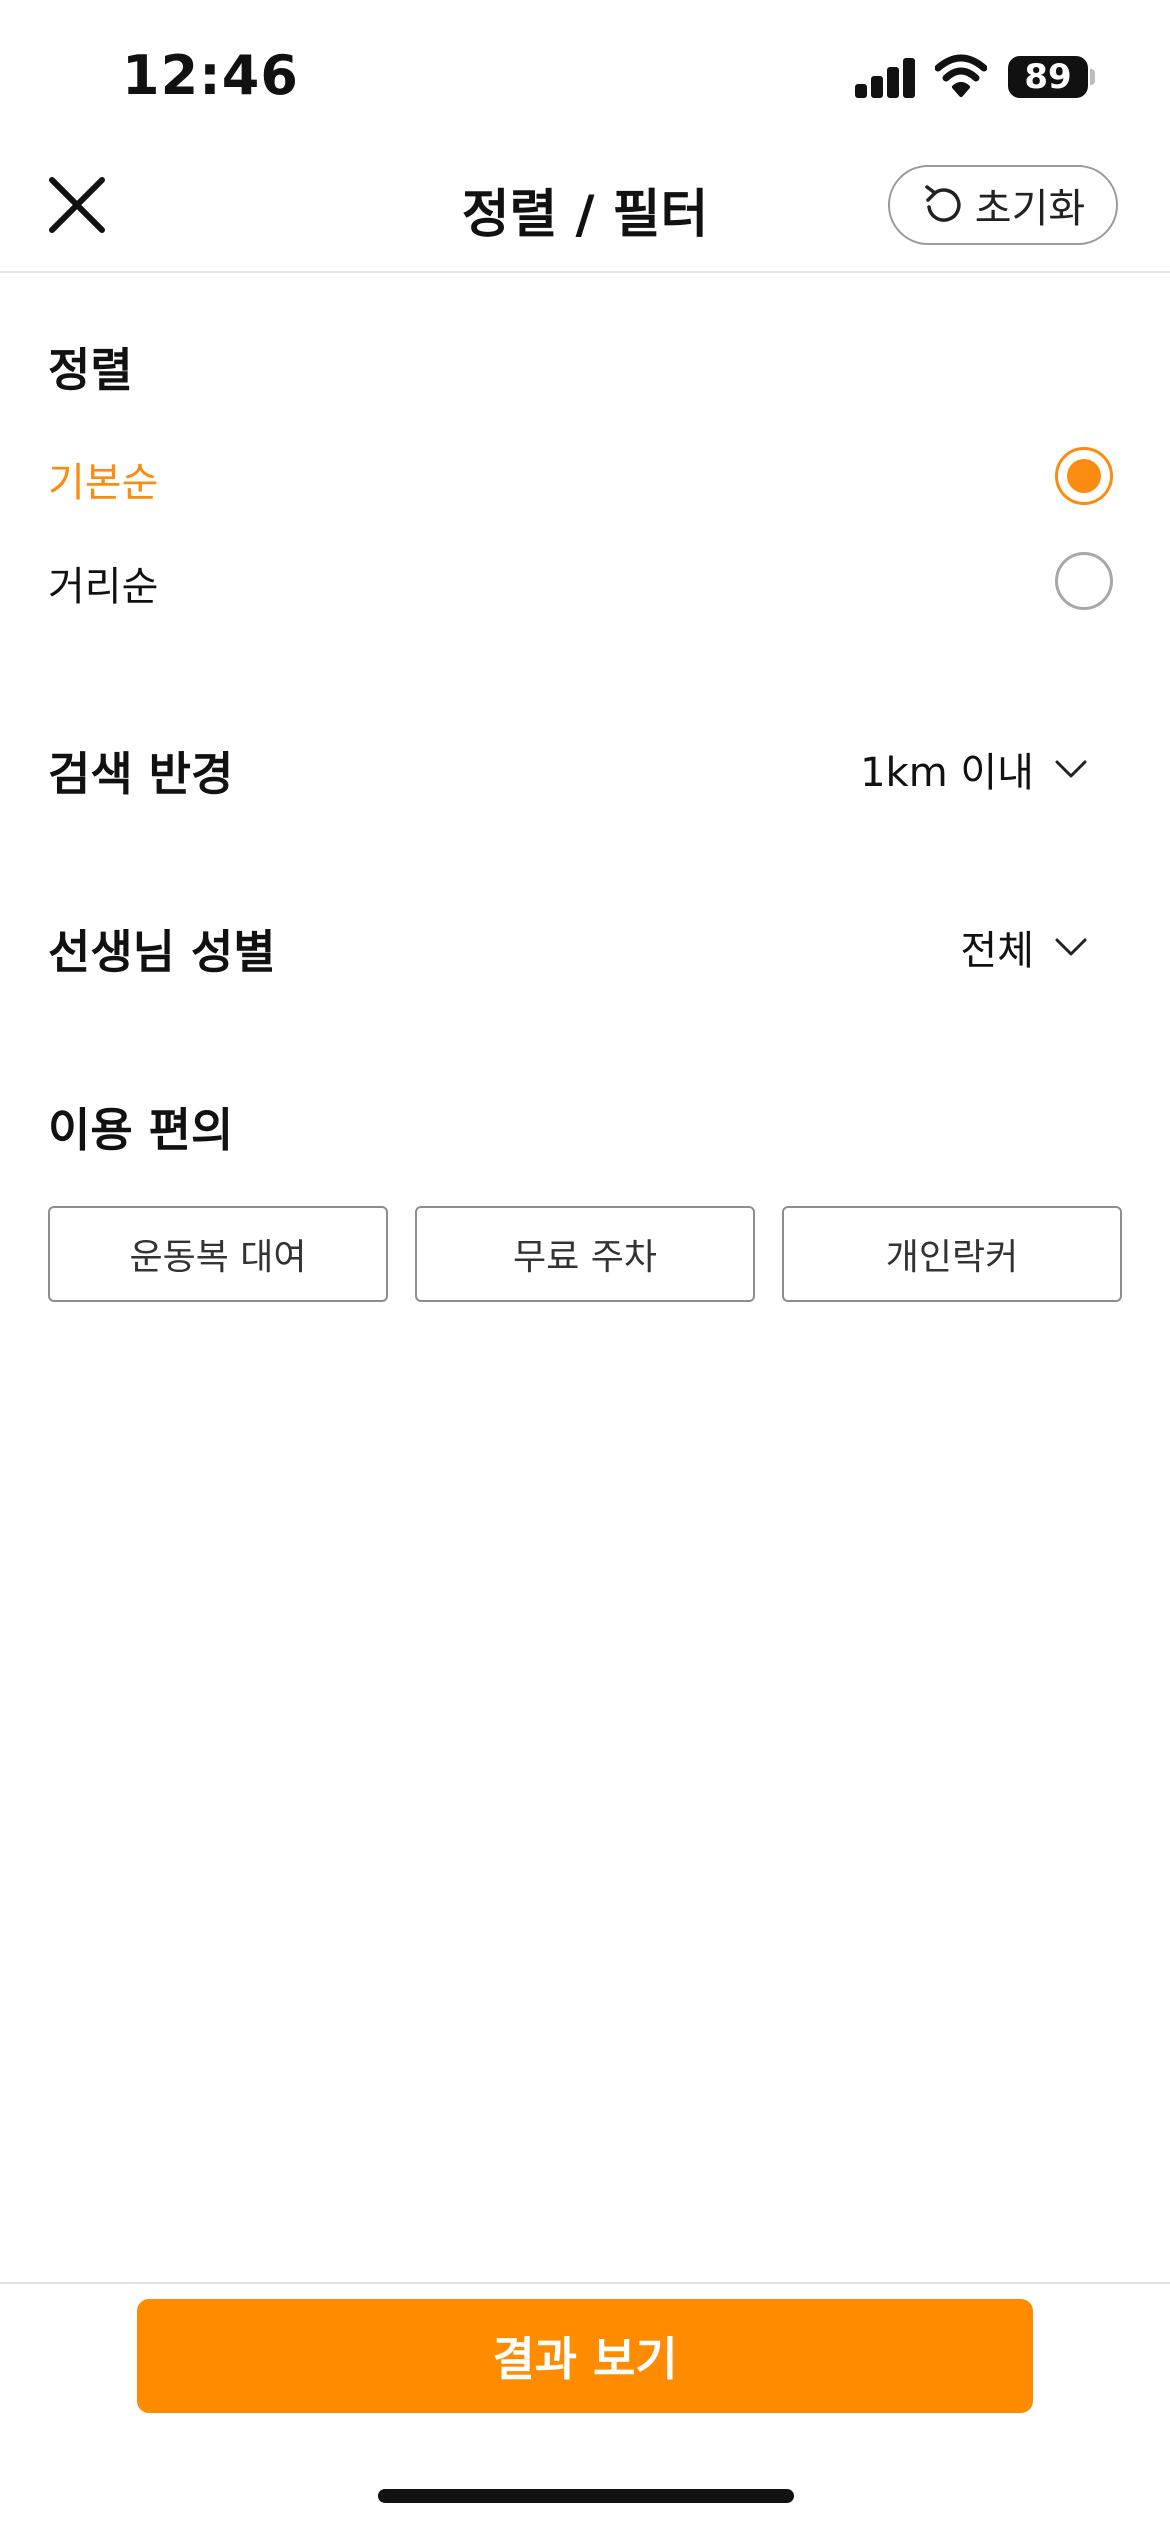  Describe the element at coordinates (103, 479) in the screenshot. I see `sort-option-default-label: 기본순` at that location.